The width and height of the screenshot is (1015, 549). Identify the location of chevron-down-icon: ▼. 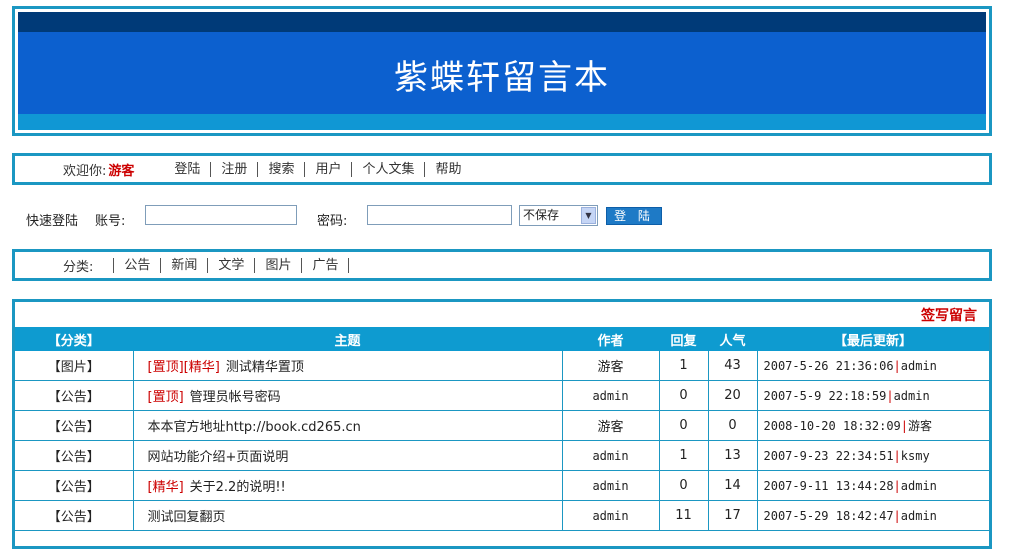
(588, 215).